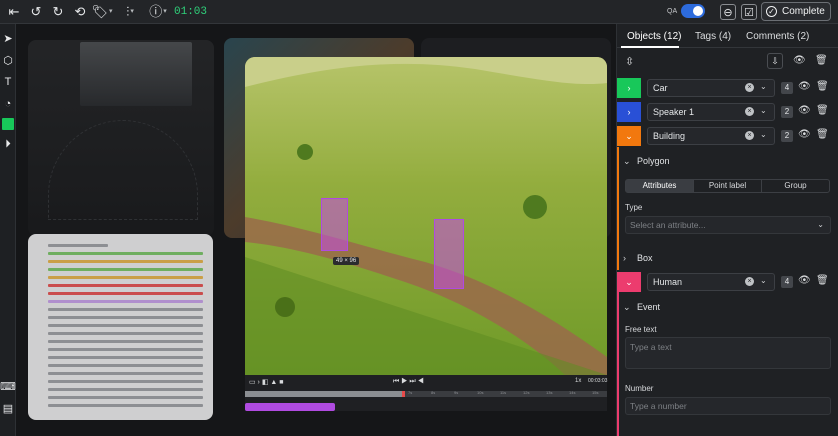 The width and height of the screenshot is (838, 436). What do you see at coordinates (266, 382) in the screenshot?
I see `frame-controls-icon: ▭ › ◧ ▲ ■` at bounding box center [266, 382].